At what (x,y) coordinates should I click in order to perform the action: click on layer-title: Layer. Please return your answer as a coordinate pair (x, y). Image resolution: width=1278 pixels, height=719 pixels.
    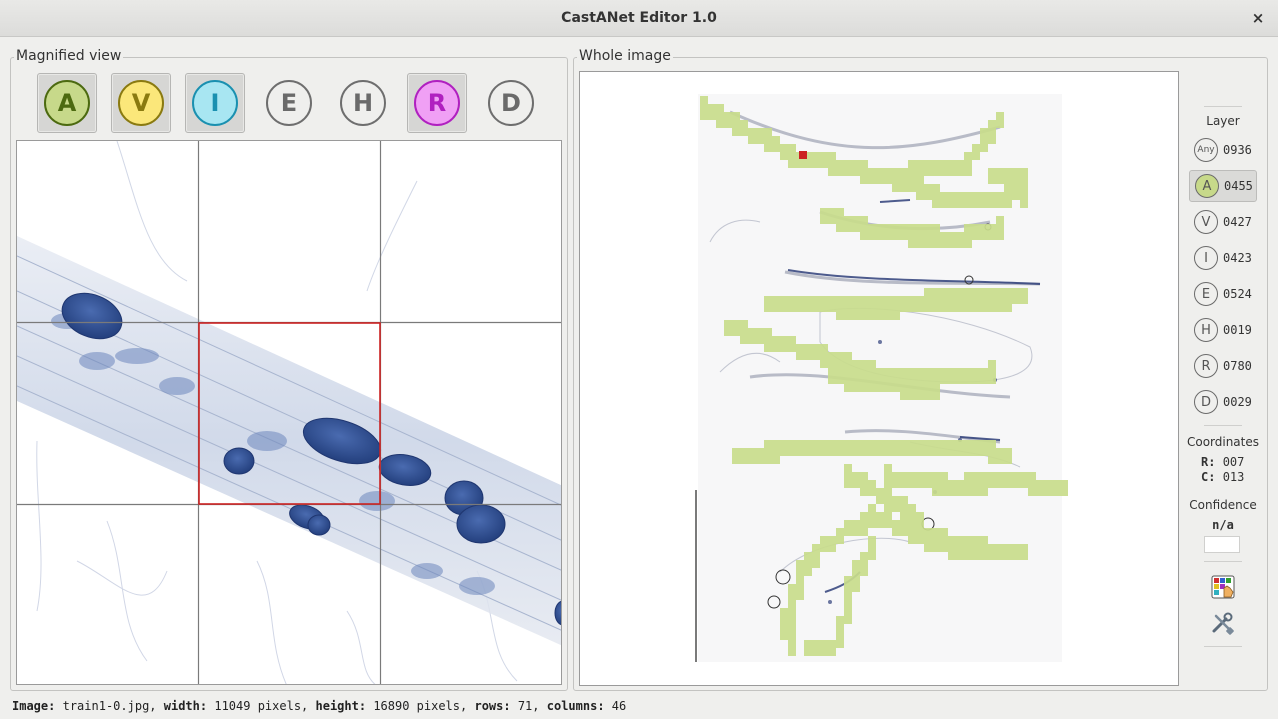
    Looking at the image, I should click on (1223, 121).